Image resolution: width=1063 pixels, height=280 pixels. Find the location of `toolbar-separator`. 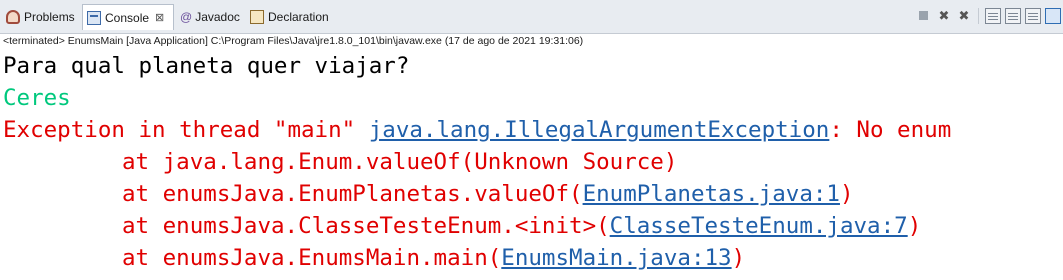

toolbar-separator is located at coordinates (978, 16).